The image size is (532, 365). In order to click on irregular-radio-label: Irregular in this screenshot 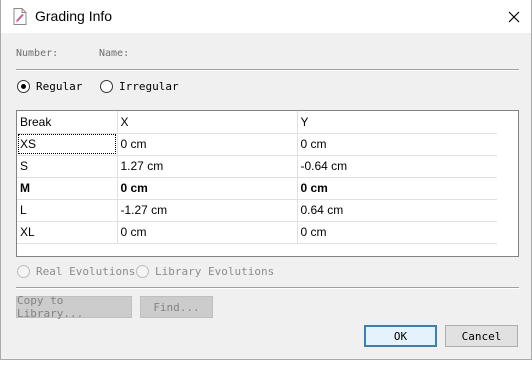, I will do `click(149, 86)`.